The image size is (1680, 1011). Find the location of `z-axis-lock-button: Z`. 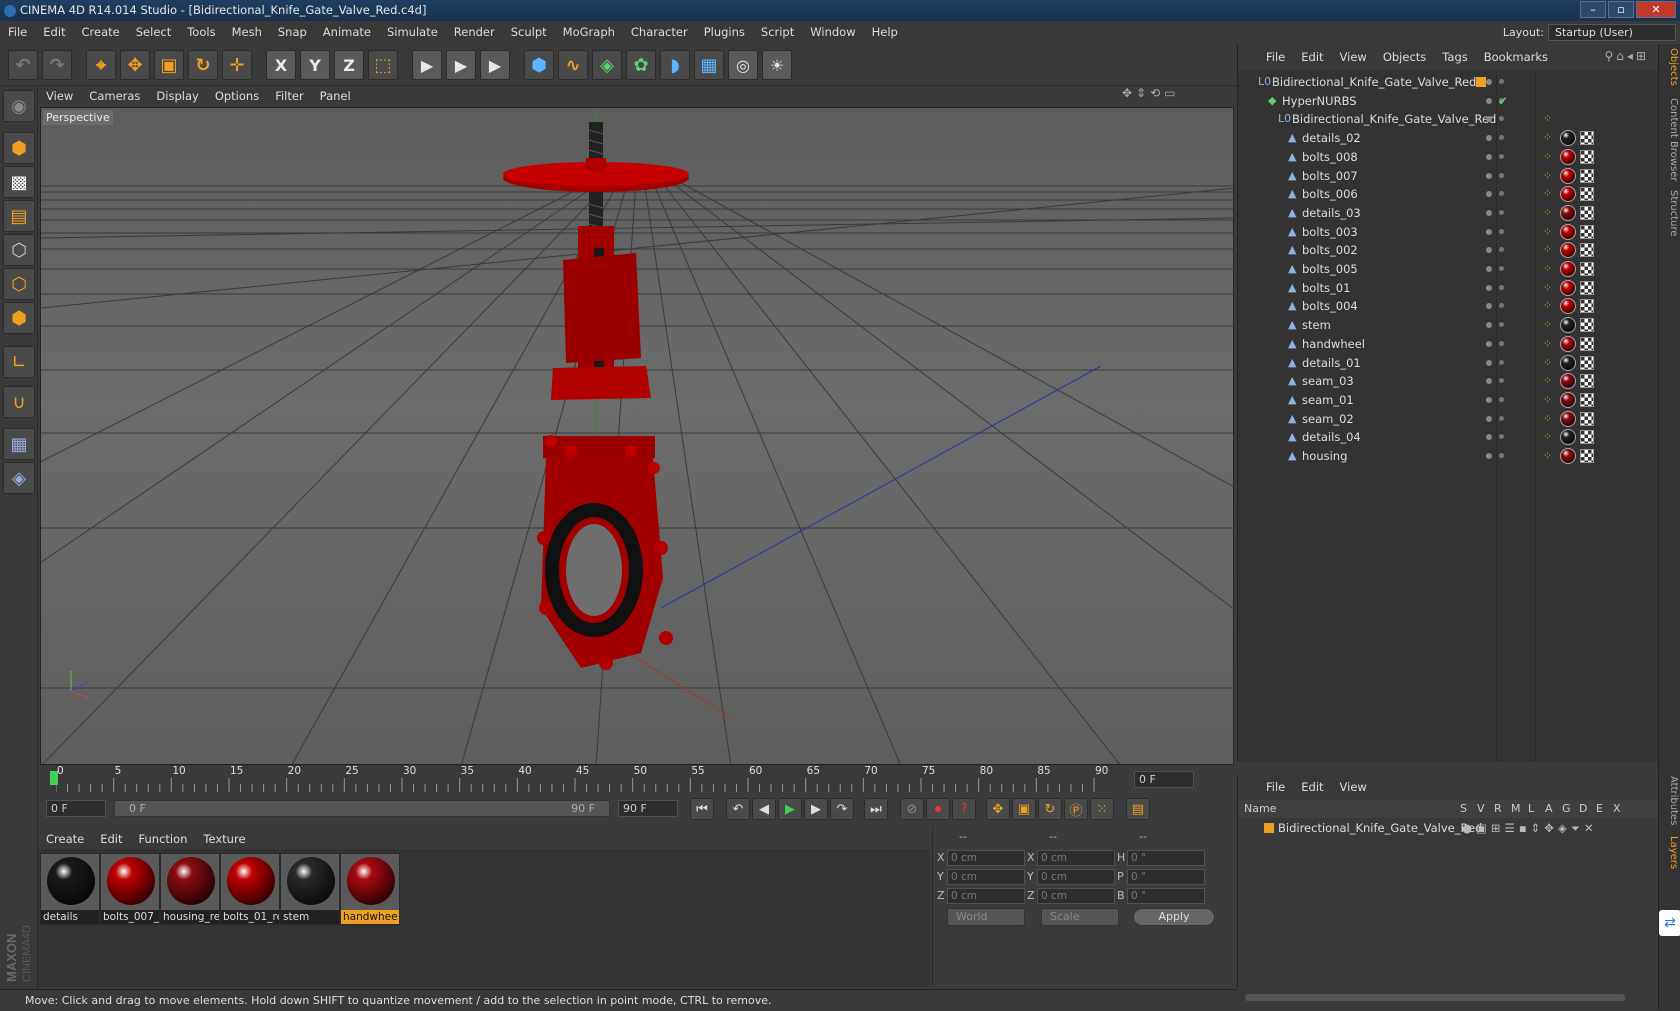

z-axis-lock-button: Z is located at coordinates (349, 65).